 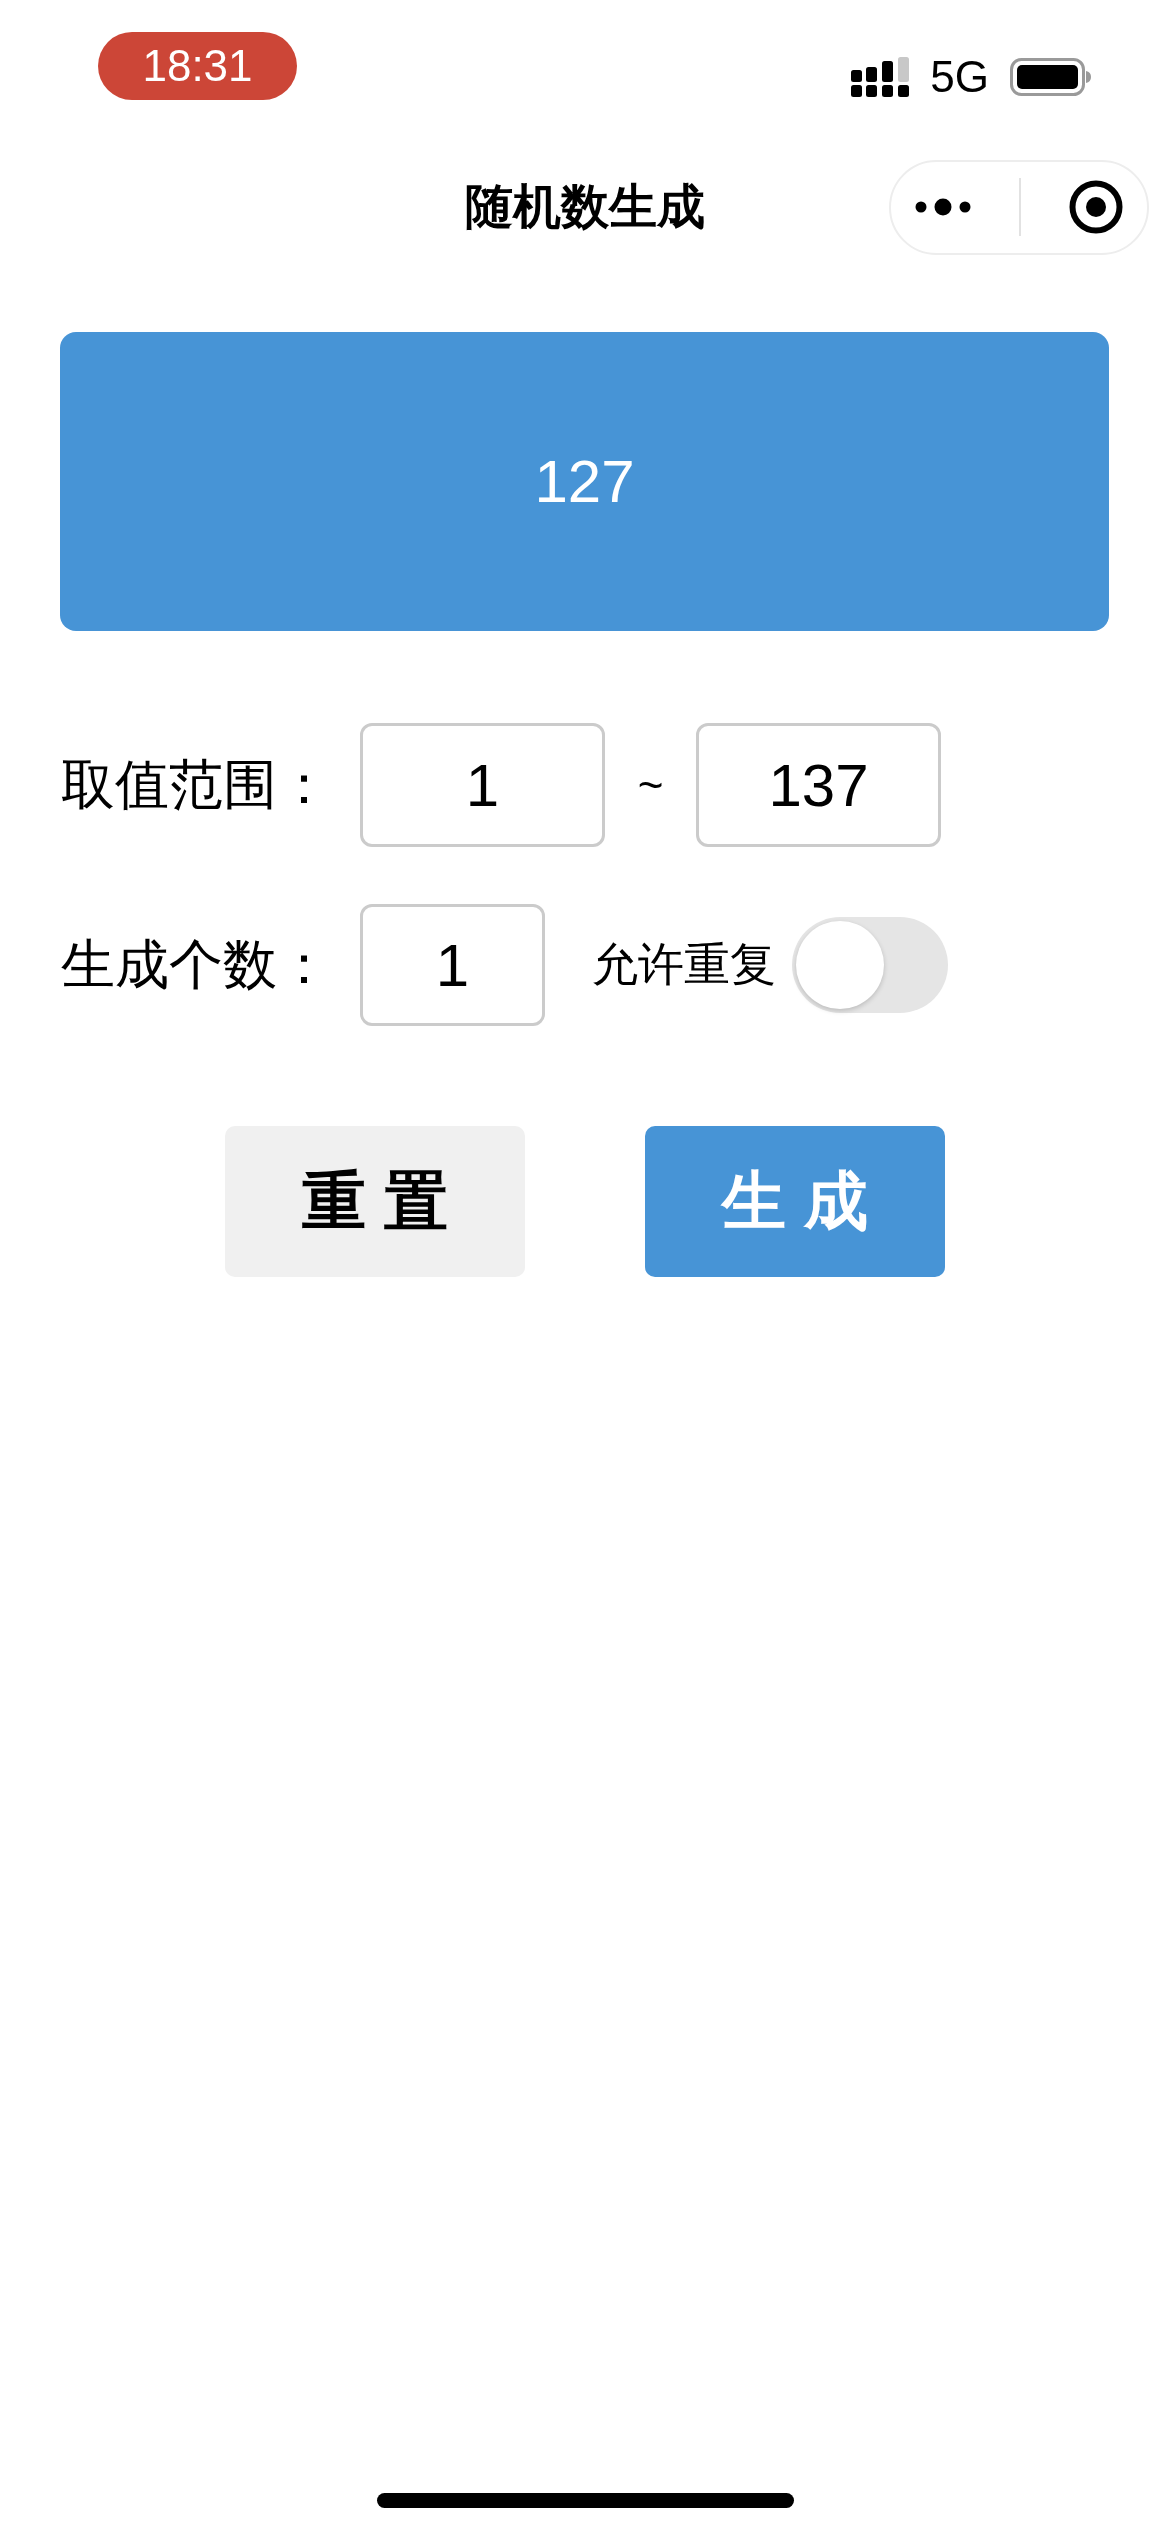 I want to click on toggle-label: 允许重复, so click(x=684, y=964).